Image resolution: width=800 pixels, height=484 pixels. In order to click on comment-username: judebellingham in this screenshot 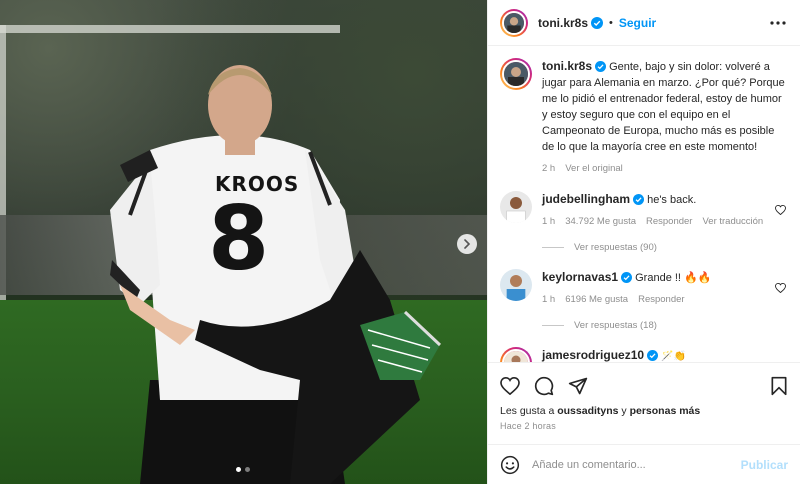, I will do `click(586, 199)`.